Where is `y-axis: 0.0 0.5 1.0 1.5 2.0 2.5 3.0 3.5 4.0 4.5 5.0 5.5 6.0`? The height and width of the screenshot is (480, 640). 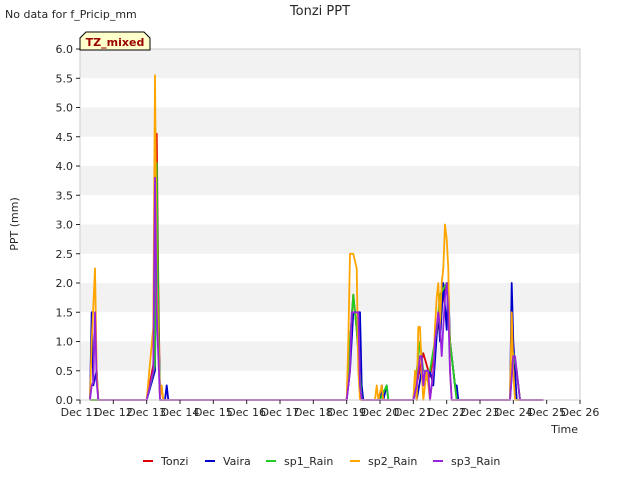 y-axis: 0.0 0.5 1.0 1.5 2.0 2.5 3.0 3.5 4.0 4.5 5.0 5.5 6.0 is located at coordinates (68, 225).